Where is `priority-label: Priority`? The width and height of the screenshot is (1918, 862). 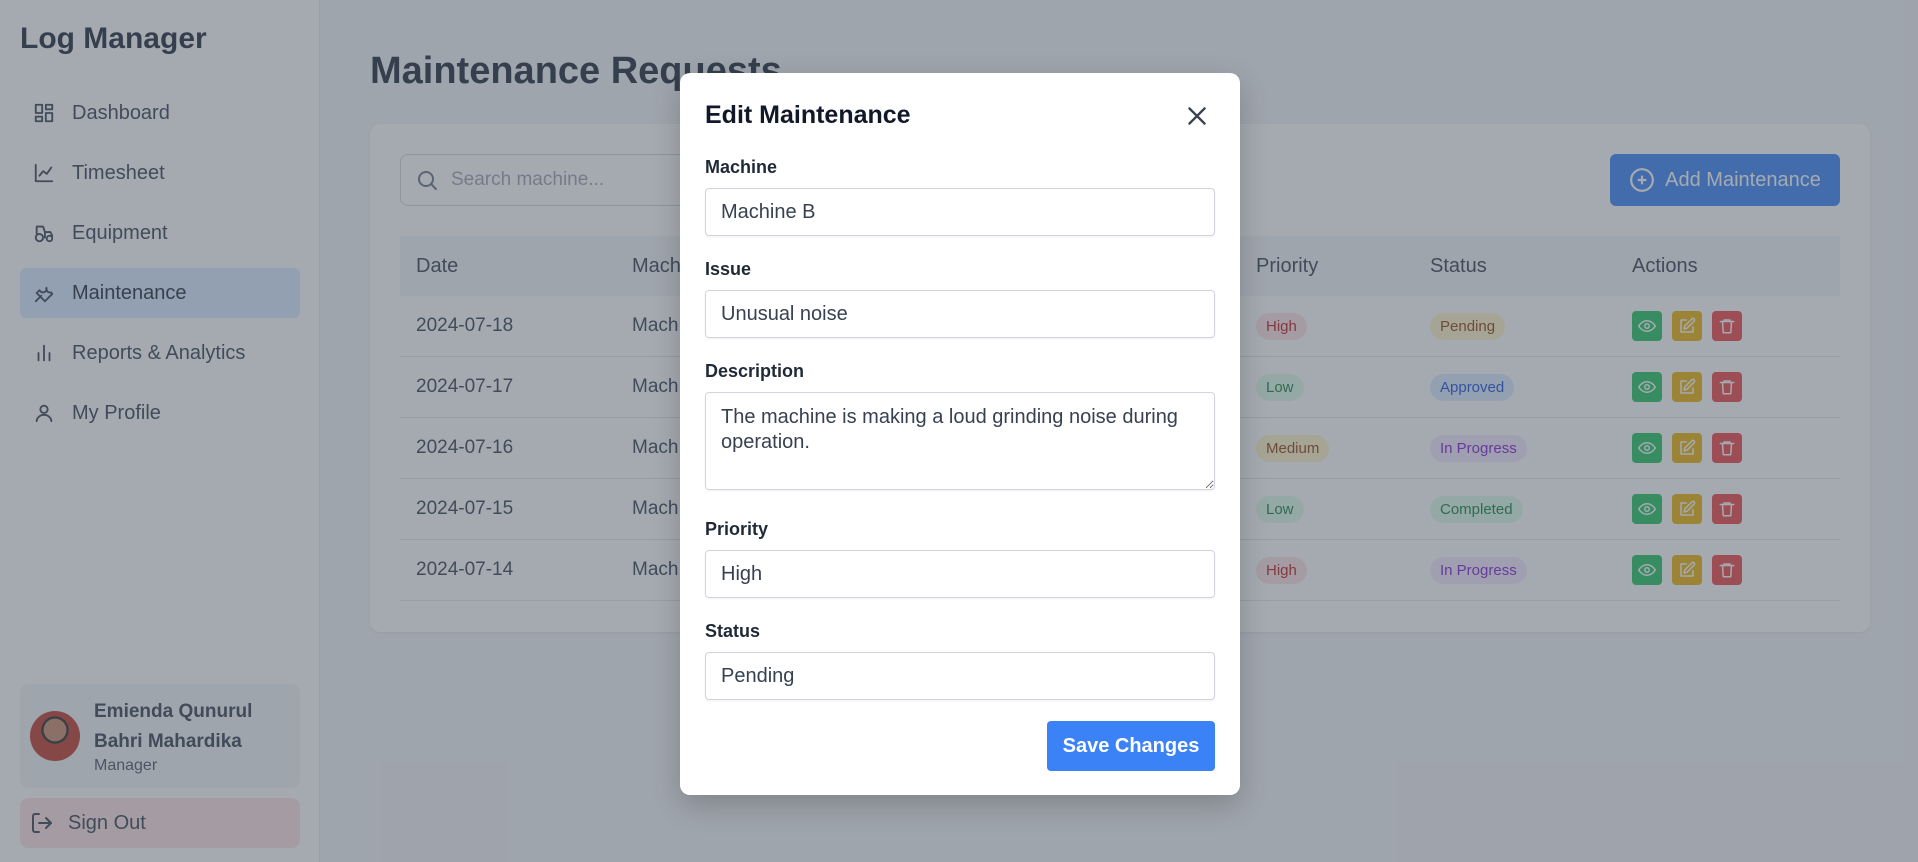
priority-label: Priority is located at coordinates (737, 529).